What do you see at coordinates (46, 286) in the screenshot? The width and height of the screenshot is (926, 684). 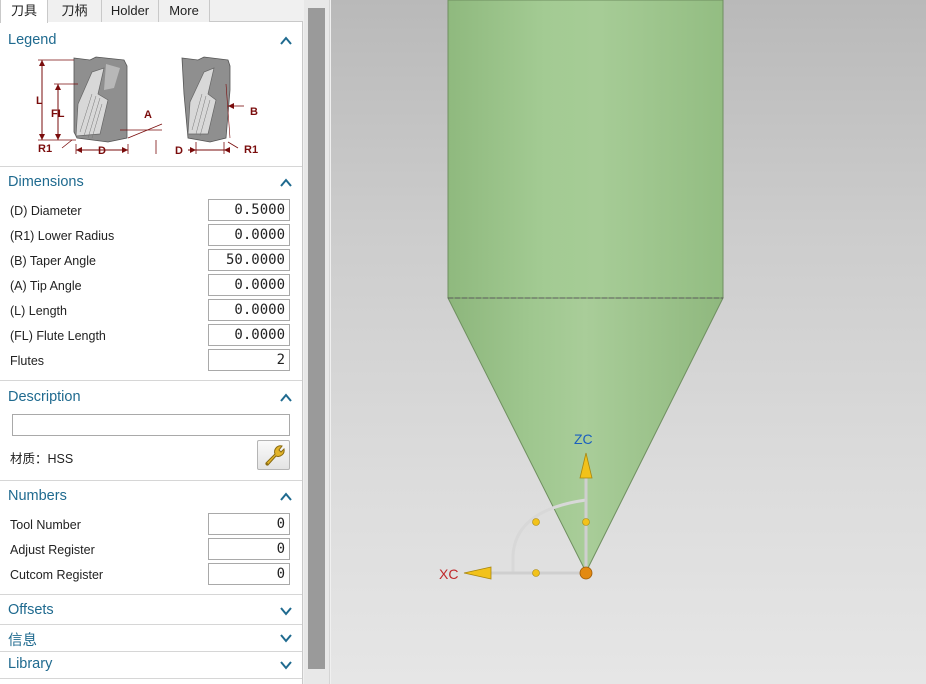 I see `tip-angle-label: (A) Tip Angle` at bounding box center [46, 286].